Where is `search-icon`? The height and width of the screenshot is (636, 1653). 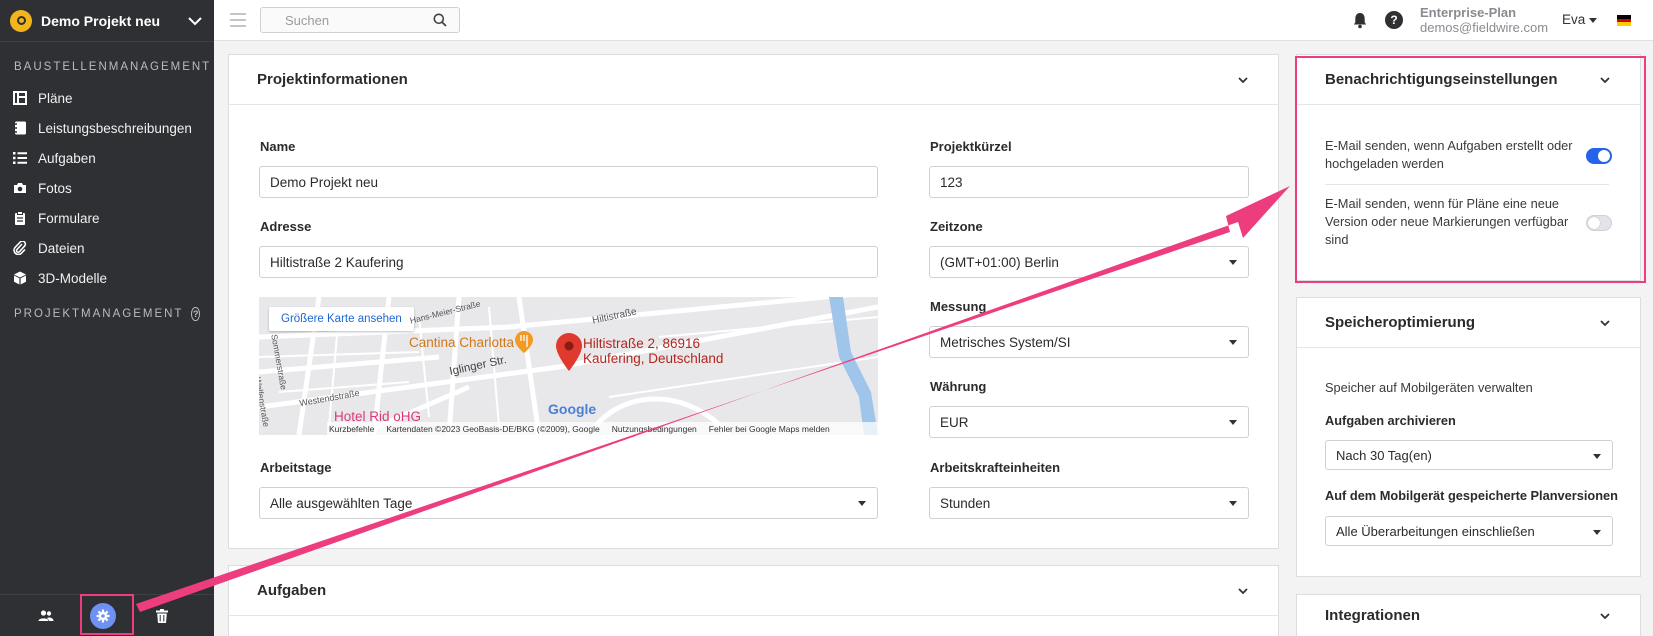 search-icon is located at coordinates (440, 20).